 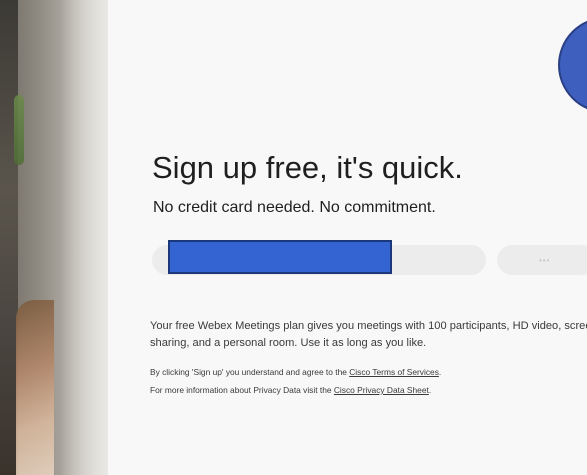 I want to click on photo-person, so click(x=35, y=387).